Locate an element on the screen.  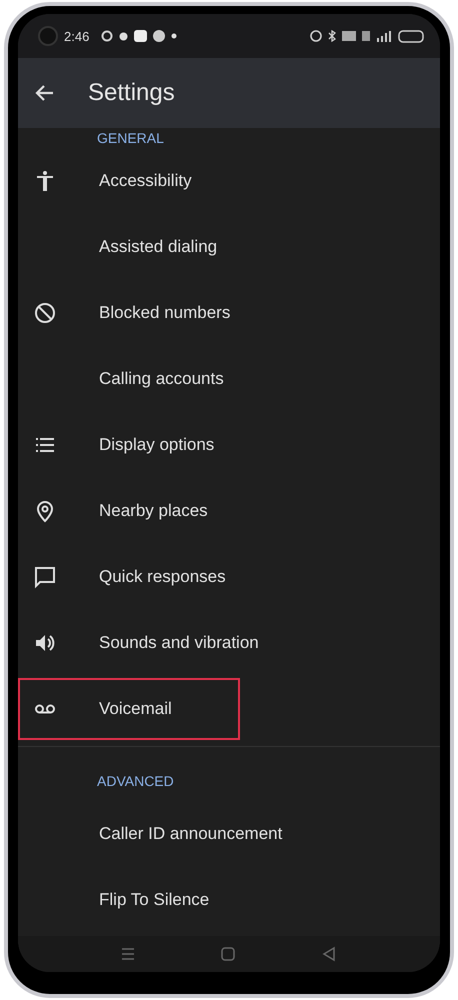
back-triangle-icon is located at coordinates (329, 954).